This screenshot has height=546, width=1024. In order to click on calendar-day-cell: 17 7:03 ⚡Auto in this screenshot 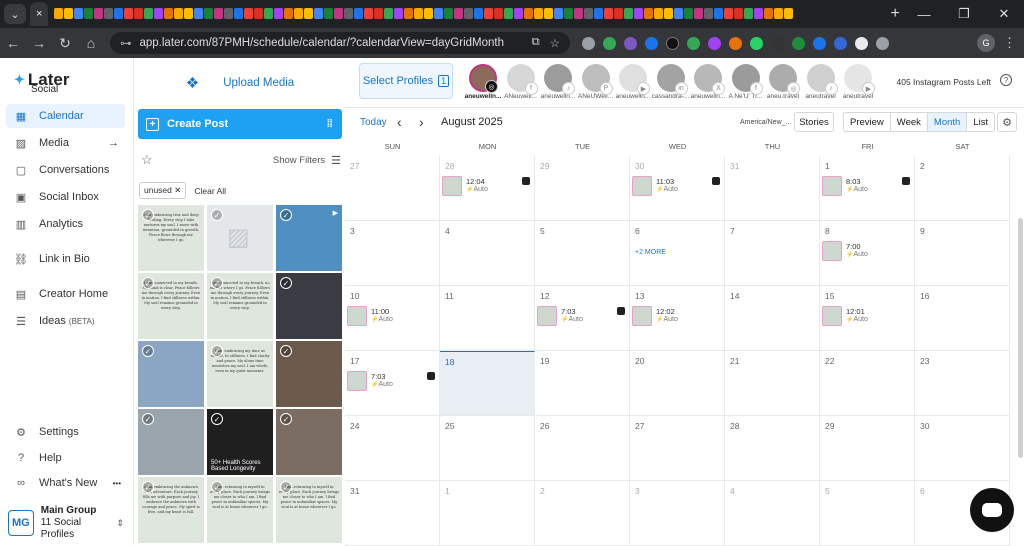, I will do `click(392, 383)`.